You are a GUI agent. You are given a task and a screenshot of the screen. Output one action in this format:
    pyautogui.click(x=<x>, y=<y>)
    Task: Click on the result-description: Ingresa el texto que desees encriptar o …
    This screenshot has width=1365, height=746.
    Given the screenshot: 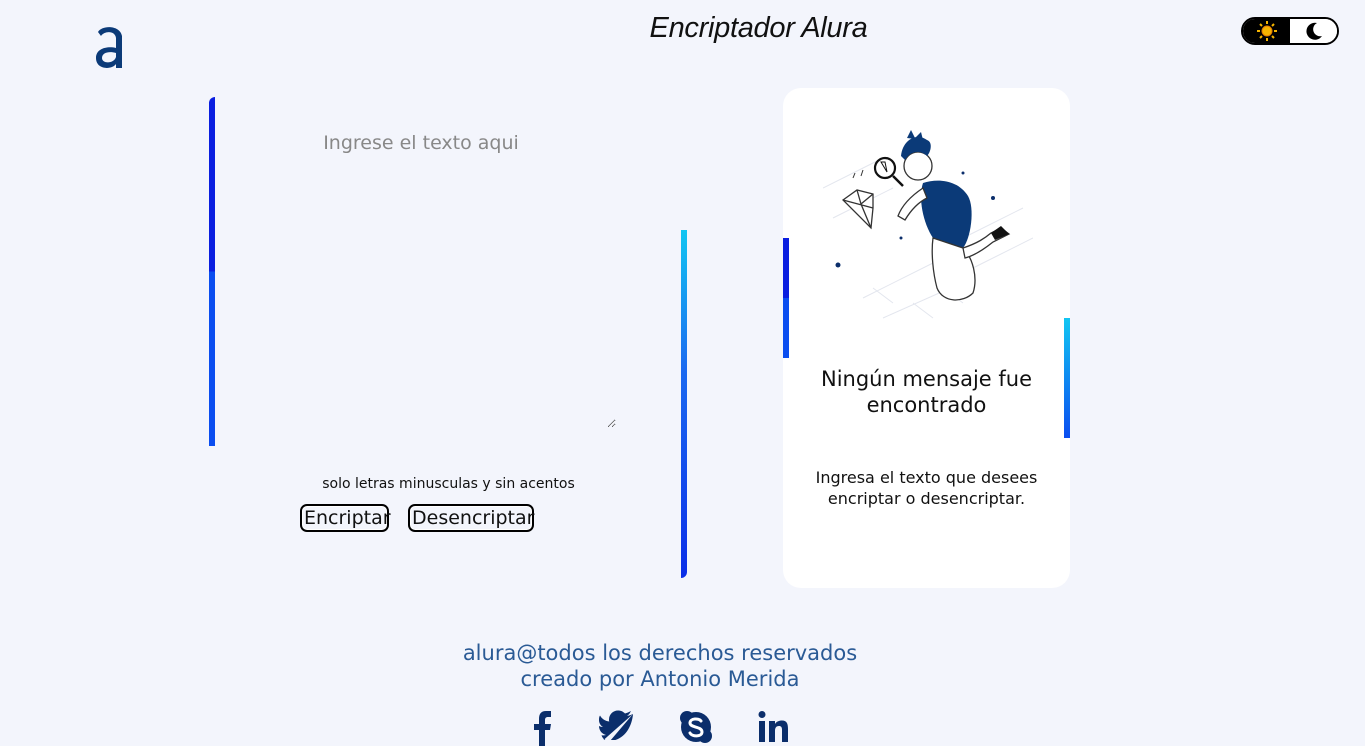 What is the action you would take?
    pyautogui.click(x=926, y=488)
    